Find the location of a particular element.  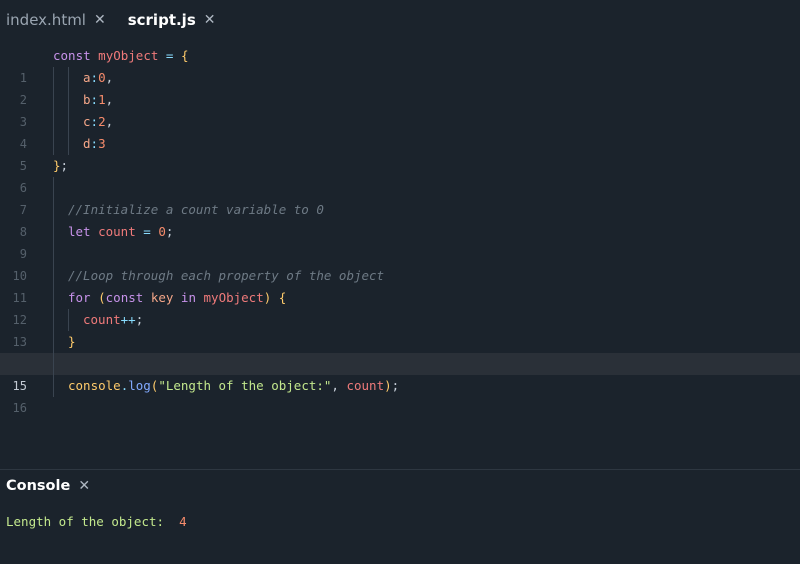

console-output: Length of the object: 4 is located at coordinates (96, 521).